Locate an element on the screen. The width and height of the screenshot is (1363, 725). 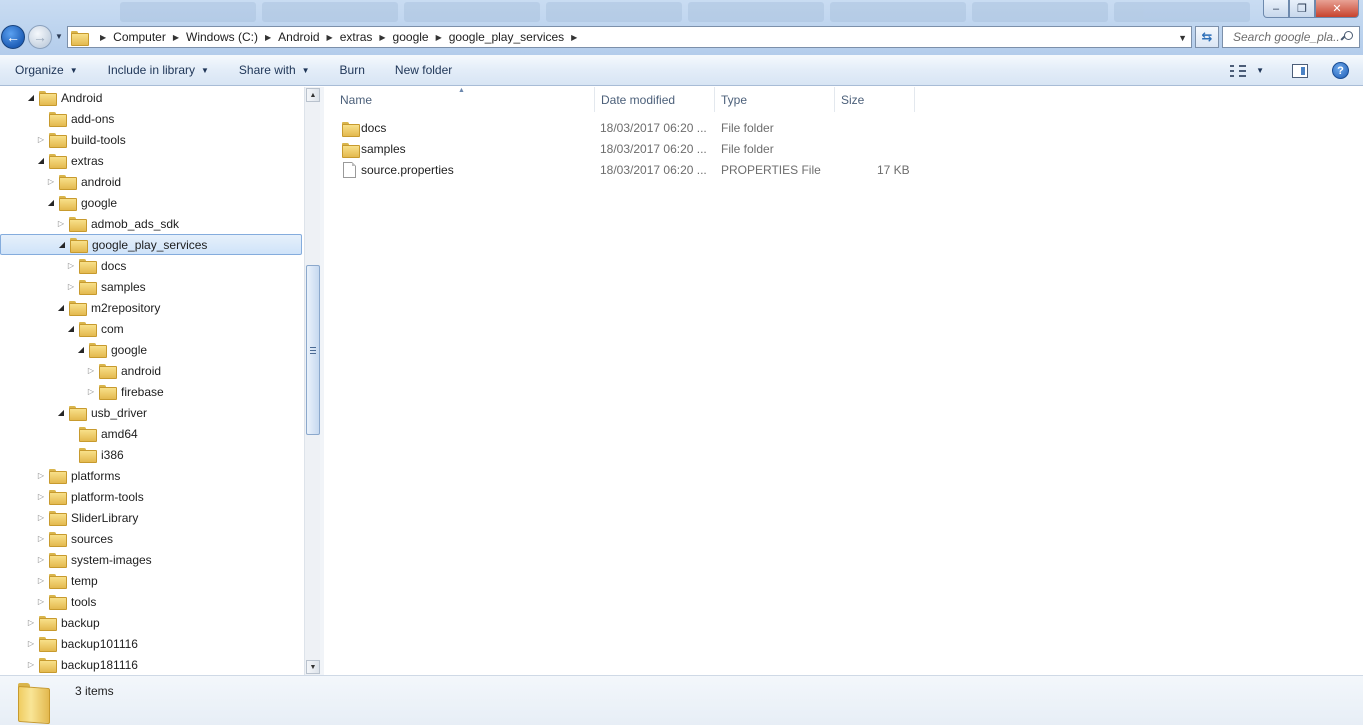
tree-item: ▷ platforms is located at coordinates (151, 475).